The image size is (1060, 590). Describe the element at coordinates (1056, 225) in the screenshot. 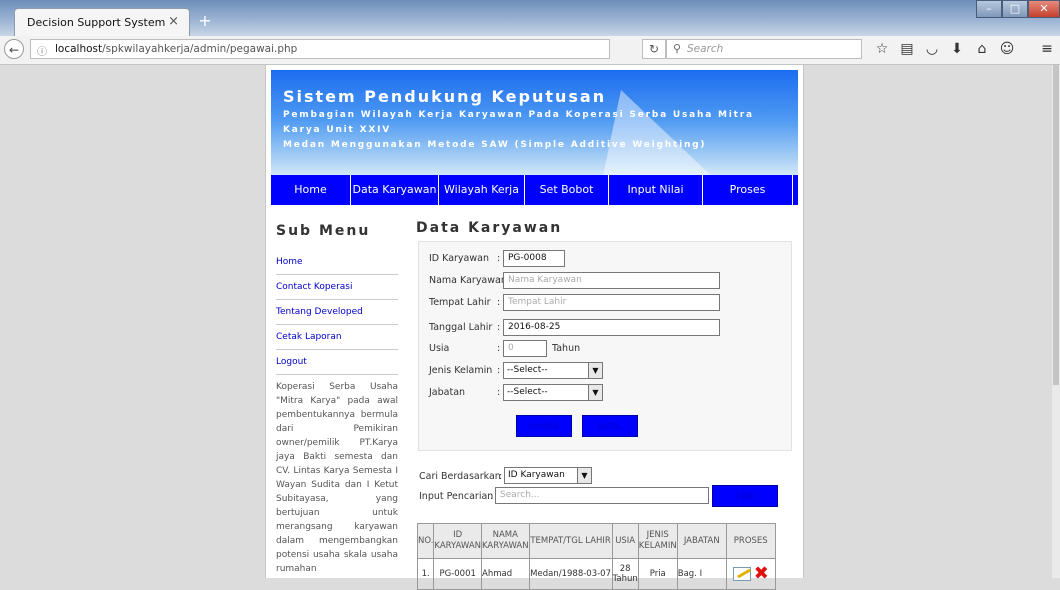

I see `scrollbar-thumb` at that location.